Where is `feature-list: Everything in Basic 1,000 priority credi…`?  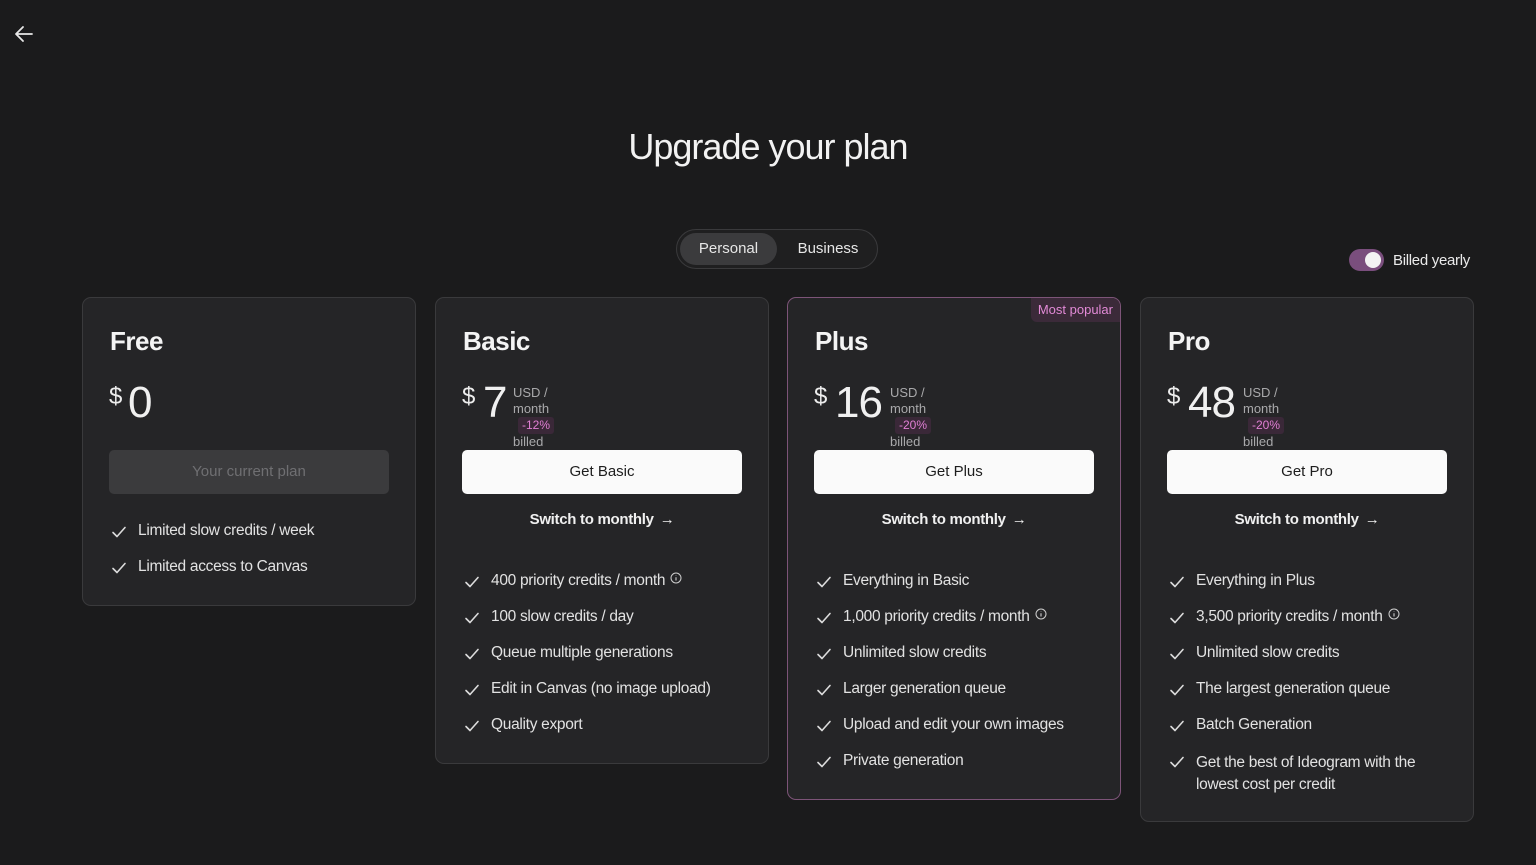
feature-list: Everything in Basic 1,000 priority credi… is located at coordinates (960, 680).